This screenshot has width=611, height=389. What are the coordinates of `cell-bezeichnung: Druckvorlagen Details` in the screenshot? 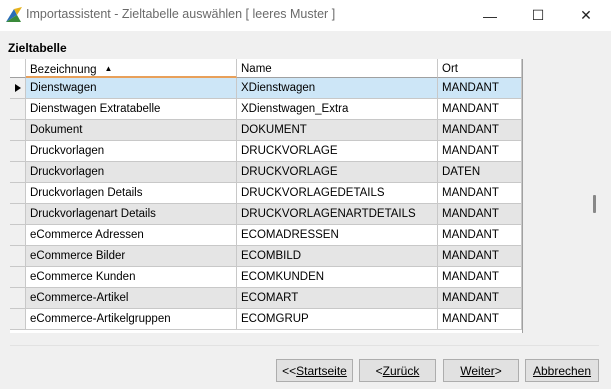 It's located at (131, 193).